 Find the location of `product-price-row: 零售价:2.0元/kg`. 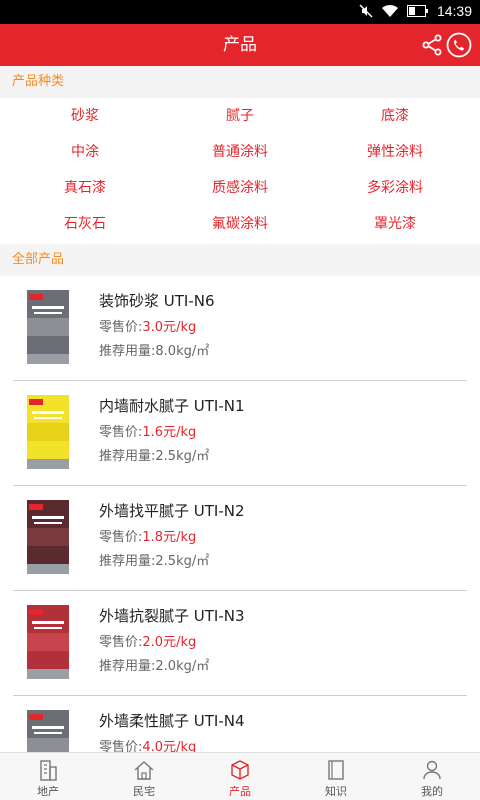

product-price-row: 零售价:2.0元/kg is located at coordinates (147, 640).